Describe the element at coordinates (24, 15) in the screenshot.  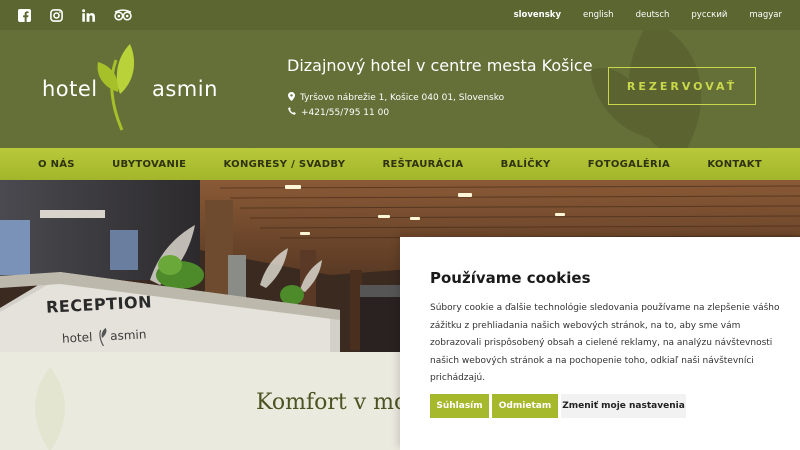
I see `facebook-icon` at that location.